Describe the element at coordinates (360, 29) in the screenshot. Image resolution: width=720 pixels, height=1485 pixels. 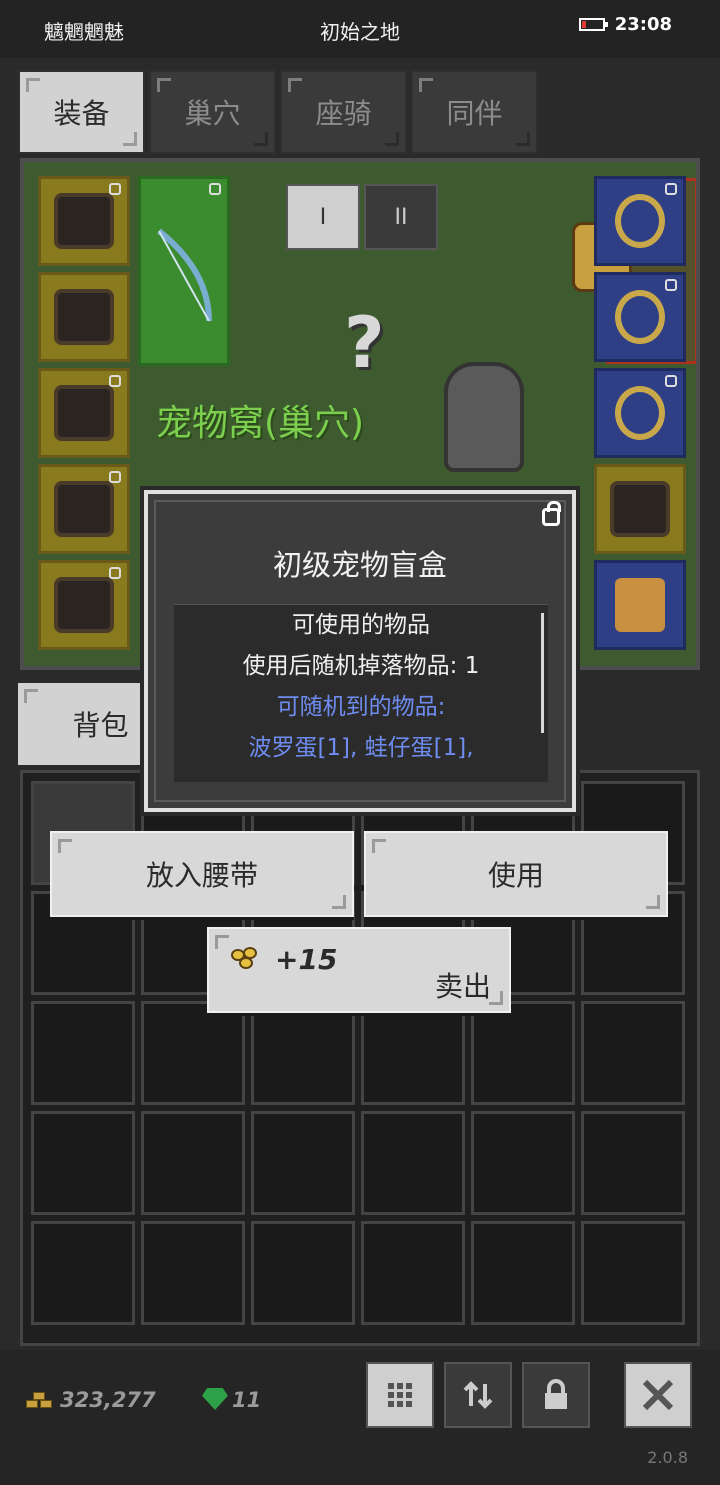
I see `status-bar: 魑魍魍魅 初始之地 23:08` at that location.